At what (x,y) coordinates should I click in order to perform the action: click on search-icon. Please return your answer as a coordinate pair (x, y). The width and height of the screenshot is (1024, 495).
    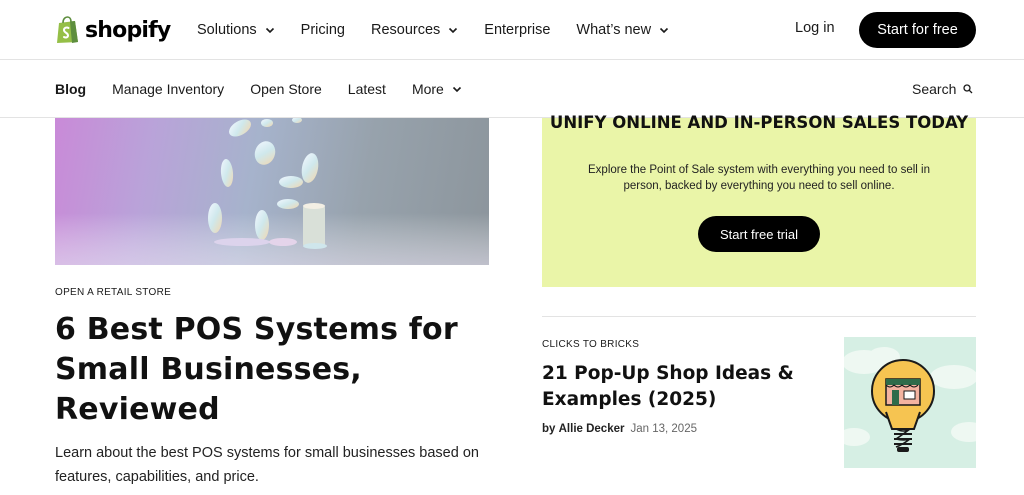
    Looking at the image, I should click on (968, 89).